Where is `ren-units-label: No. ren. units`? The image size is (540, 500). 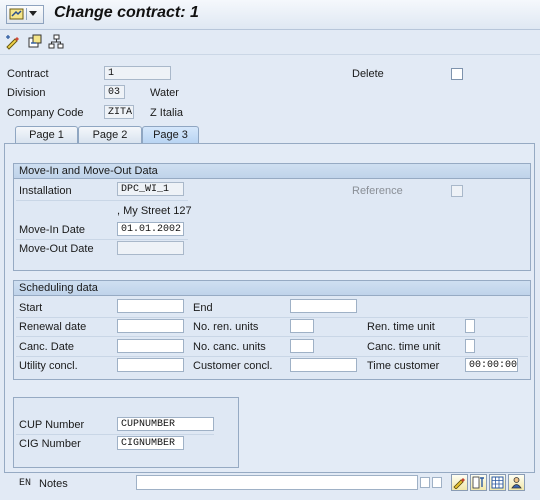
ren-units-label: No. ren. units is located at coordinates (226, 327).